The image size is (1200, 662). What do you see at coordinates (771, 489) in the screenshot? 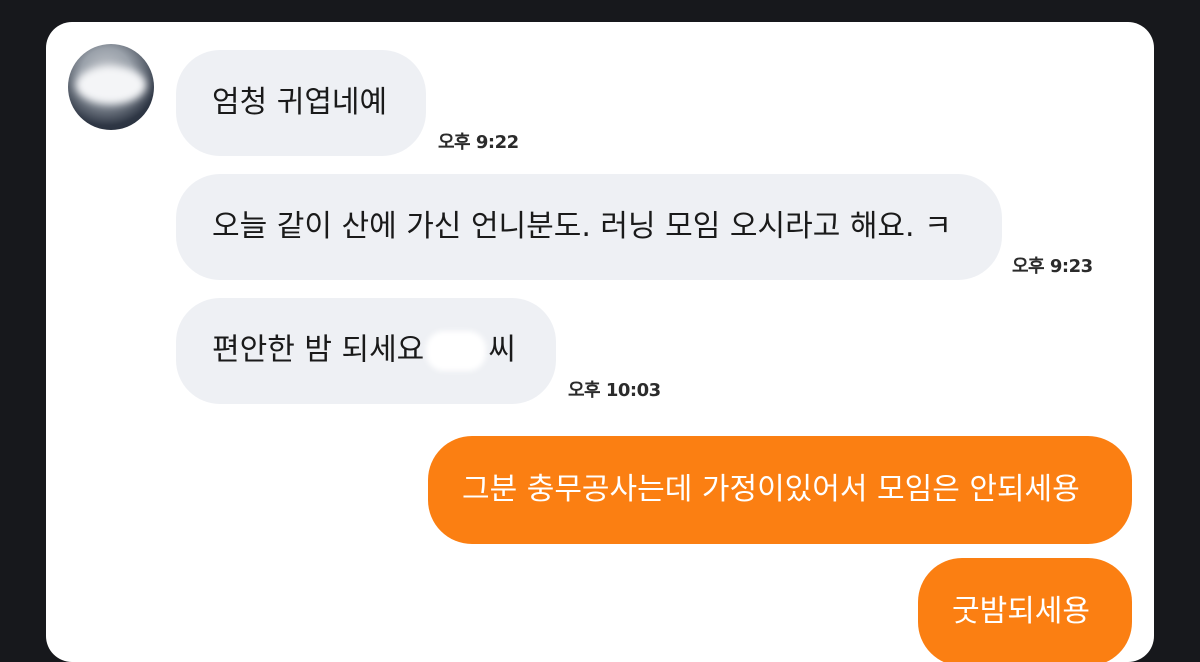
I see `message-text: 그분 충무공사는데 가정이있어서 모임은 안되세용` at bounding box center [771, 489].